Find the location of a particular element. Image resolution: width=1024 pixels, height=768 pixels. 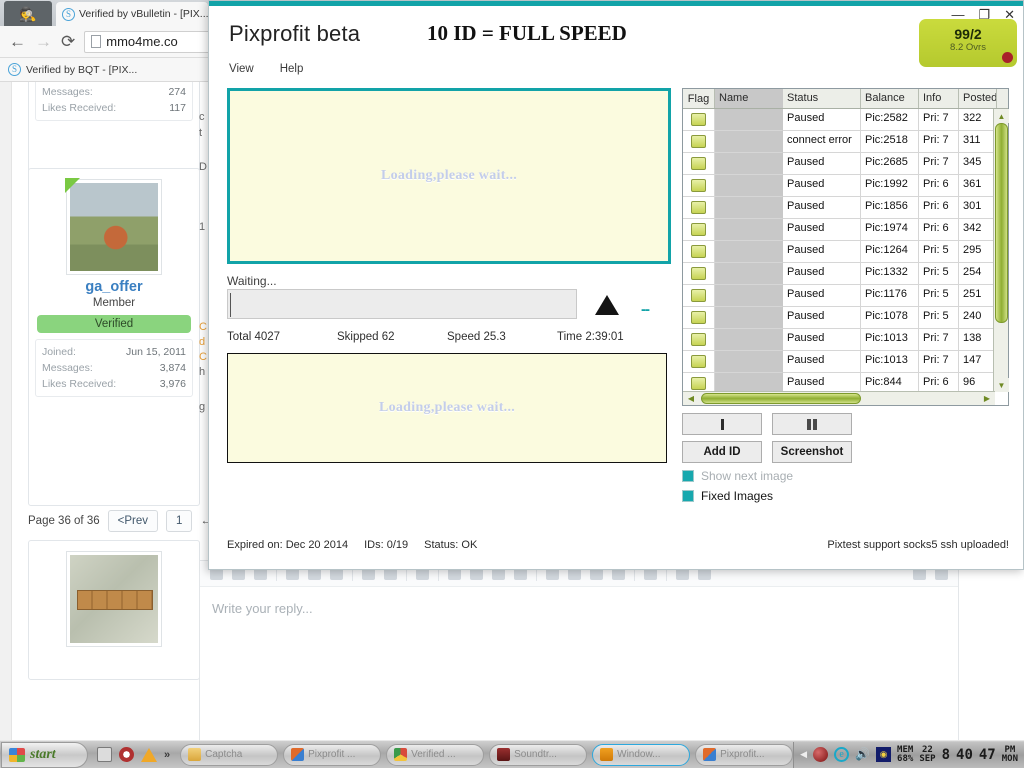

table-horizontal-scrollbar: ◀ ▶ is located at coordinates (839, 398).